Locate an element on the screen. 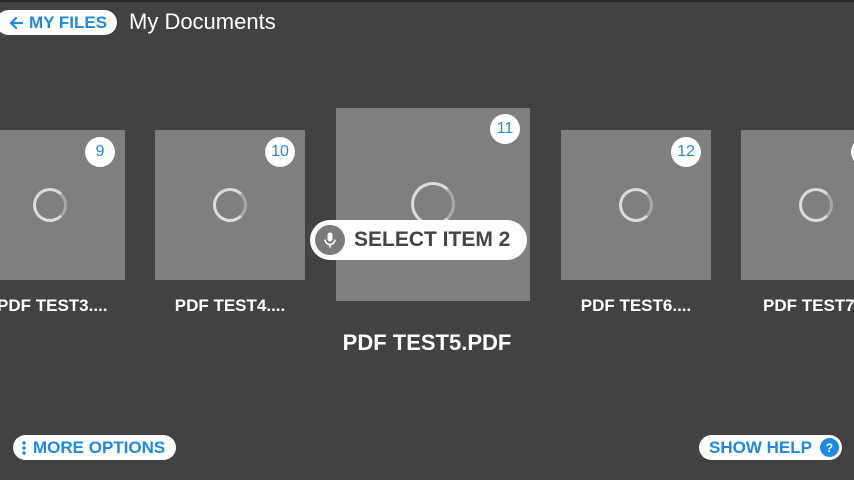 The image size is (854, 480). voice-command-label: SELECT ITEM 2 is located at coordinates (432, 239).